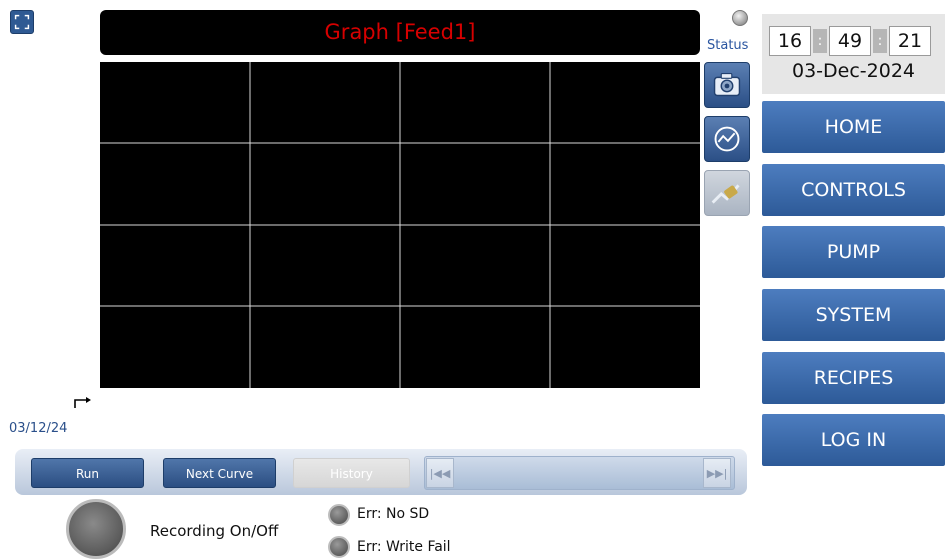 The width and height of the screenshot is (945, 559). Describe the element at coordinates (38, 428) in the screenshot. I see `graph-start-date: 03/12/24` at that location.